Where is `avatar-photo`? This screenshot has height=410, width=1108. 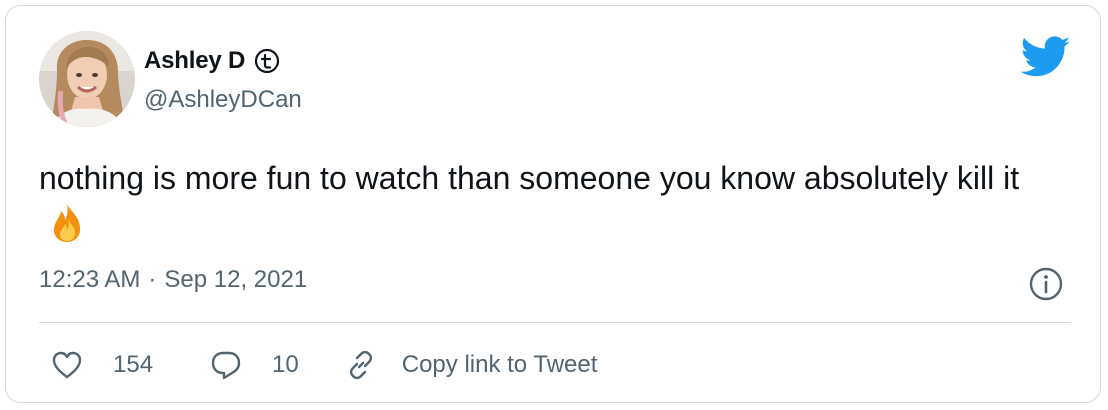 avatar-photo is located at coordinates (87, 79).